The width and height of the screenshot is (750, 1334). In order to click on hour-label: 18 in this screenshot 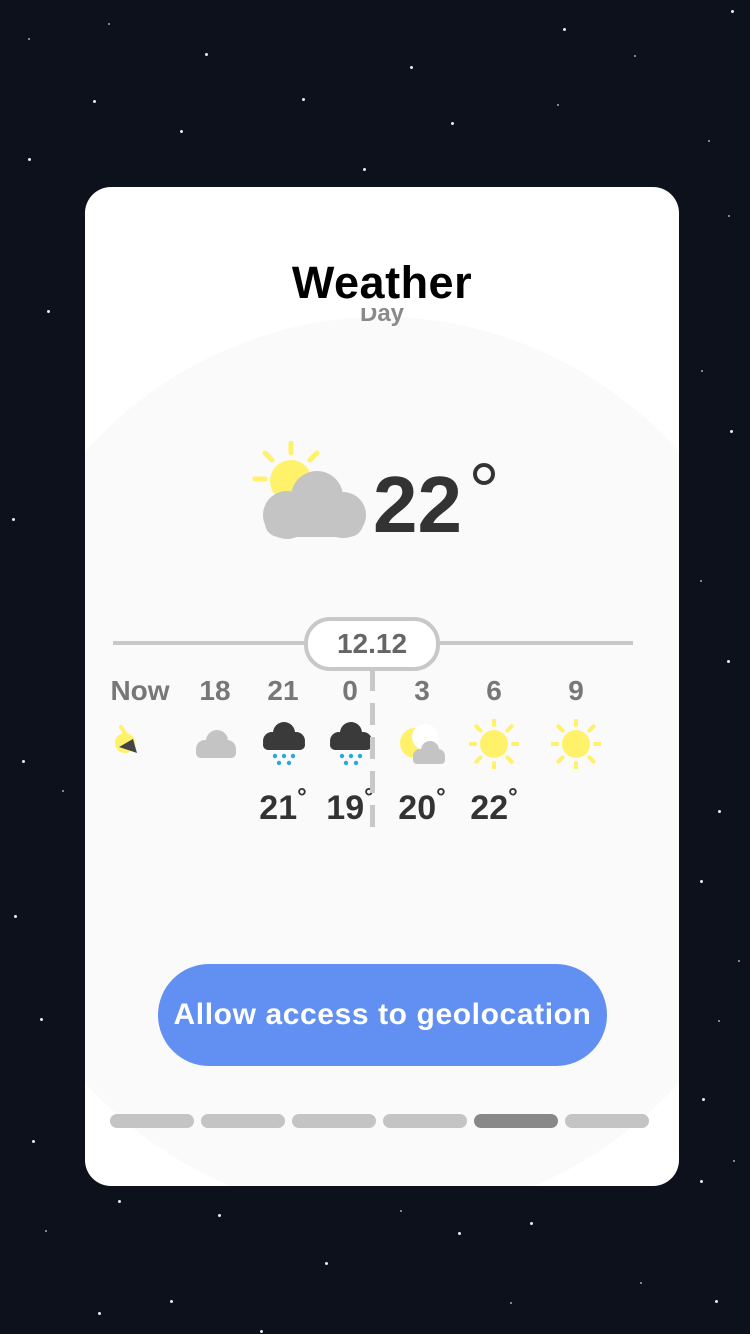, I will do `click(215, 690)`.